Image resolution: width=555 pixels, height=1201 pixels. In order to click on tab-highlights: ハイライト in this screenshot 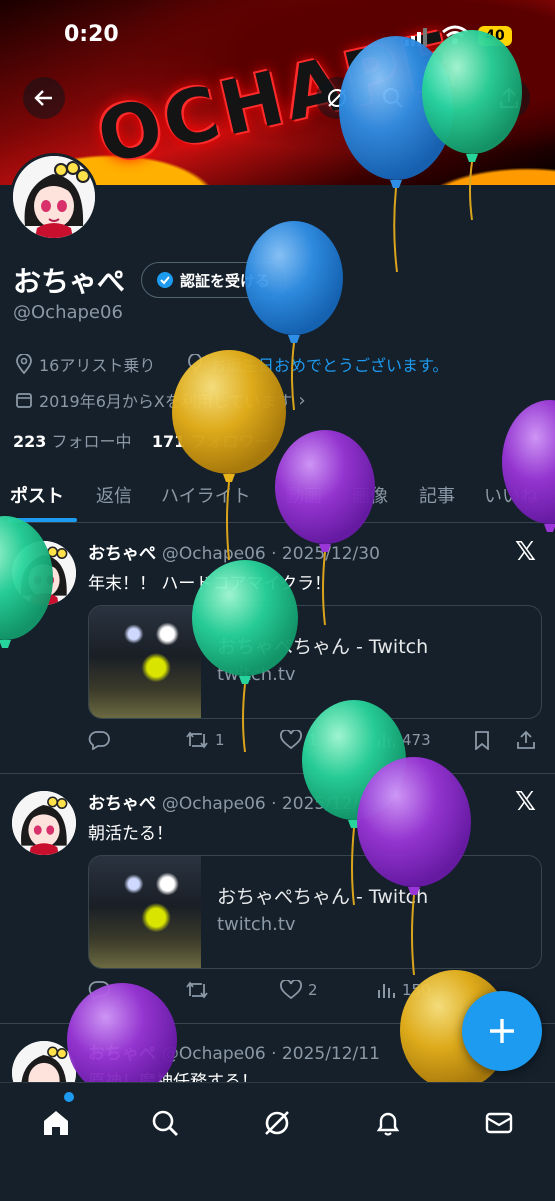, I will do `click(206, 495)`.